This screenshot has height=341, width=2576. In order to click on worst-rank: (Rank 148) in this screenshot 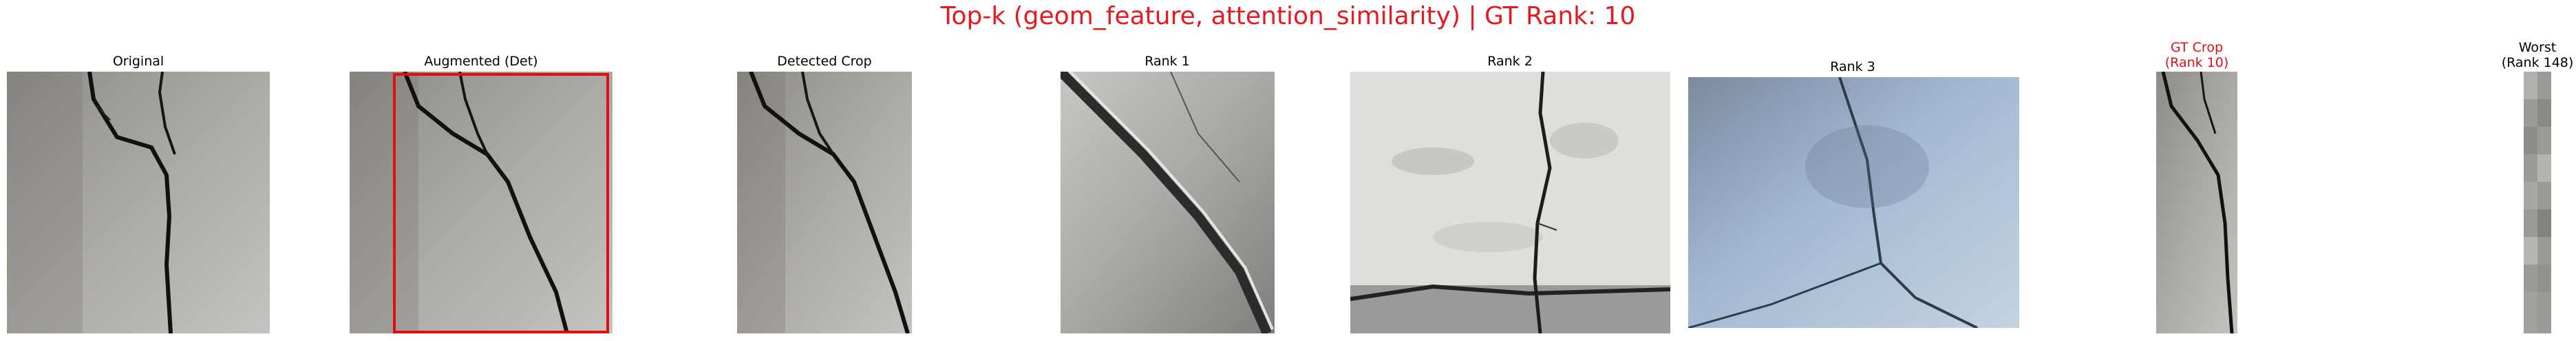, I will do `click(2537, 63)`.